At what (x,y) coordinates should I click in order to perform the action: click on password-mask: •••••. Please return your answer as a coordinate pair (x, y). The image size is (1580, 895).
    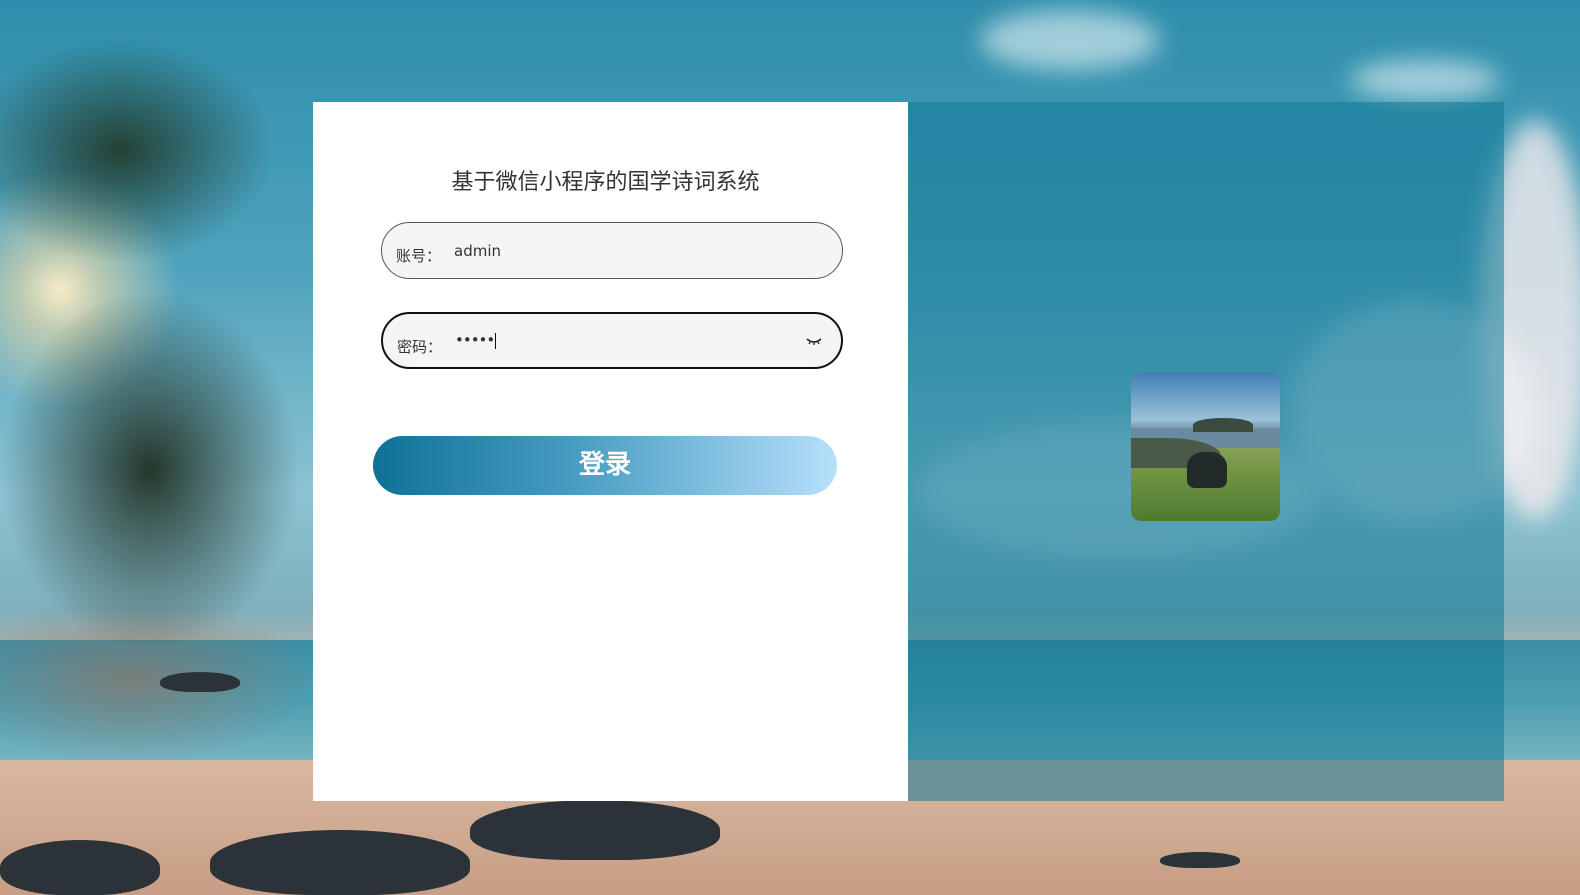
    Looking at the image, I should click on (475, 340).